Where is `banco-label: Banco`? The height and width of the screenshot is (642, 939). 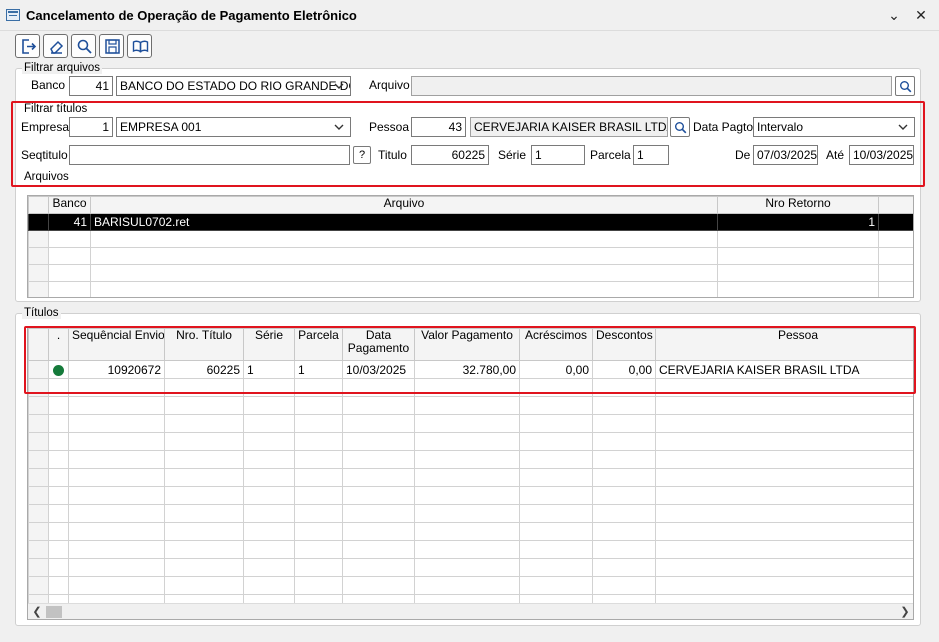
banco-label: Banco is located at coordinates (48, 85).